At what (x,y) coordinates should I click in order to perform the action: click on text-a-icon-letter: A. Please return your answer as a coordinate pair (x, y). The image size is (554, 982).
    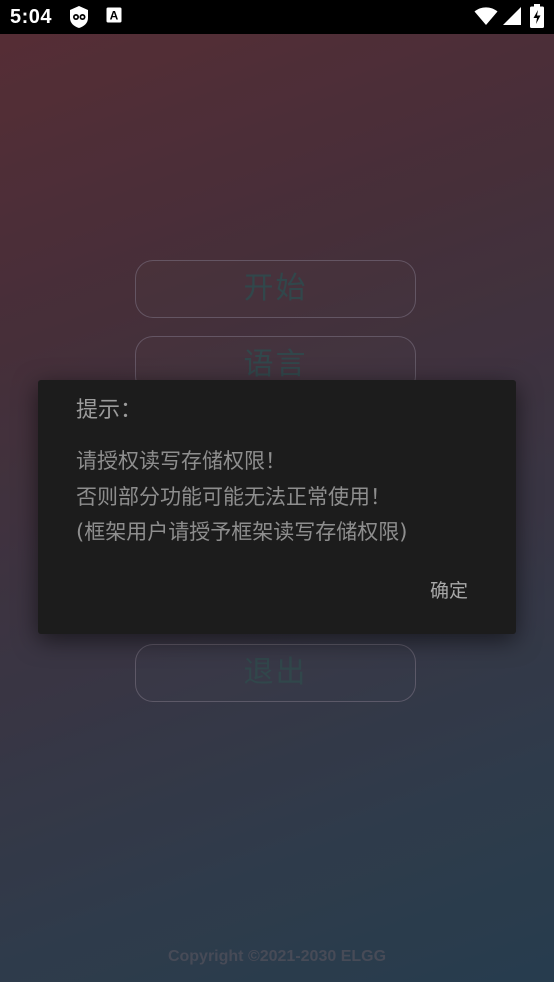
    Looking at the image, I should click on (114, 16).